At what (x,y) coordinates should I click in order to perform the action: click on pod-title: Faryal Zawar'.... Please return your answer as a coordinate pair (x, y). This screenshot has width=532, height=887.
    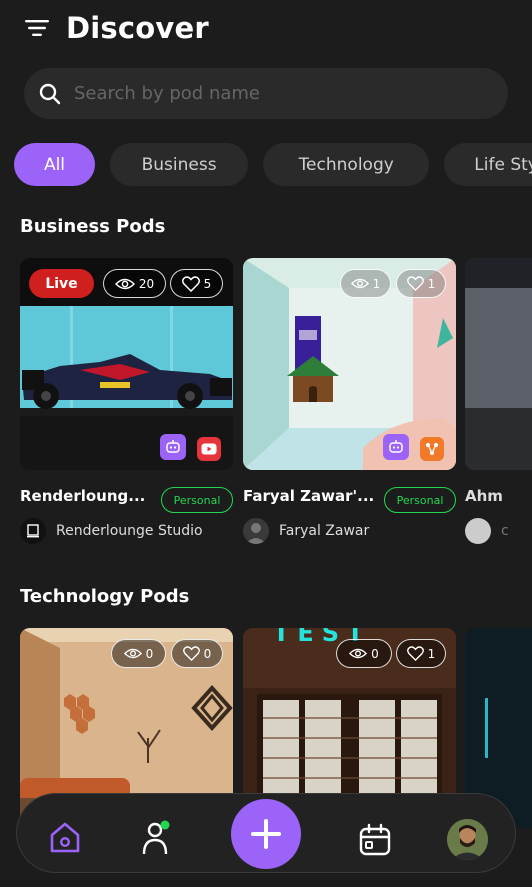
    Looking at the image, I should click on (308, 496).